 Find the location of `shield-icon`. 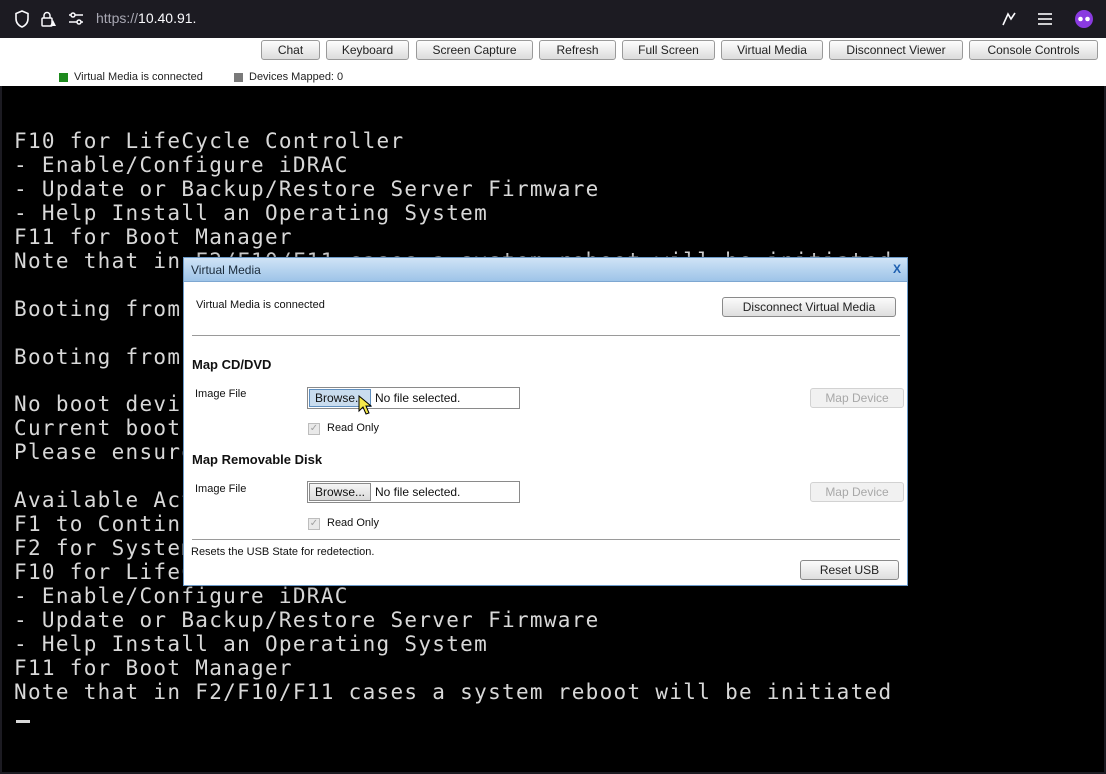

shield-icon is located at coordinates (22, 19).